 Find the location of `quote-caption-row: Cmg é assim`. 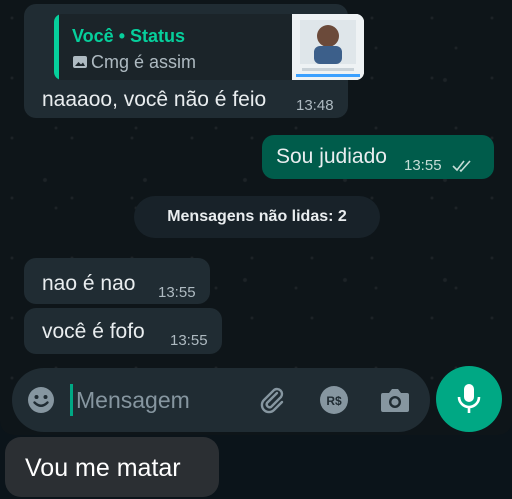

quote-caption-row: Cmg é assim is located at coordinates (134, 62).